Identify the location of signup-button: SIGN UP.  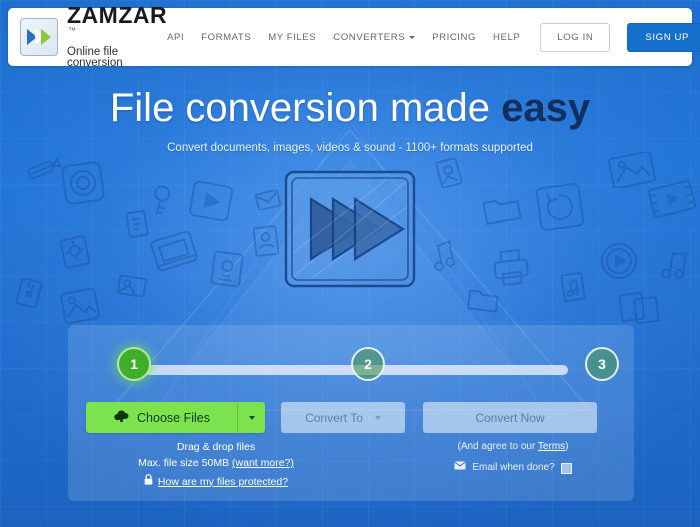
(663, 37).